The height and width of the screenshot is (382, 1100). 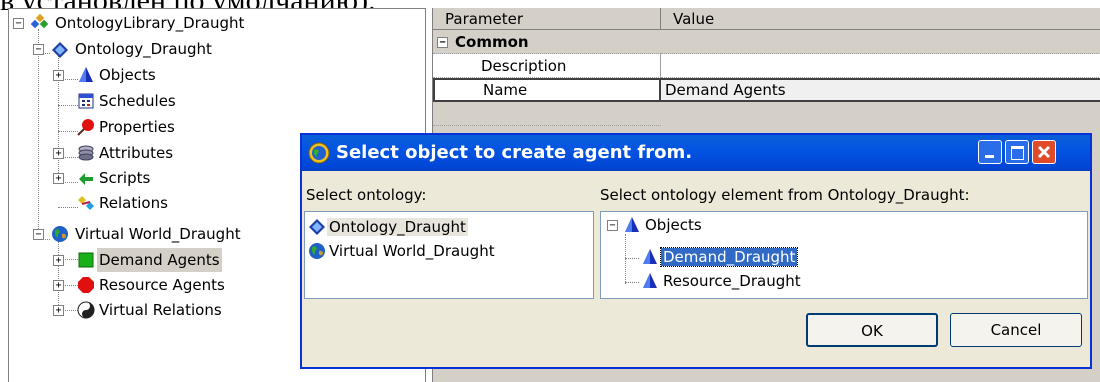 I want to click on calendar-icon, so click(x=86, y=101).